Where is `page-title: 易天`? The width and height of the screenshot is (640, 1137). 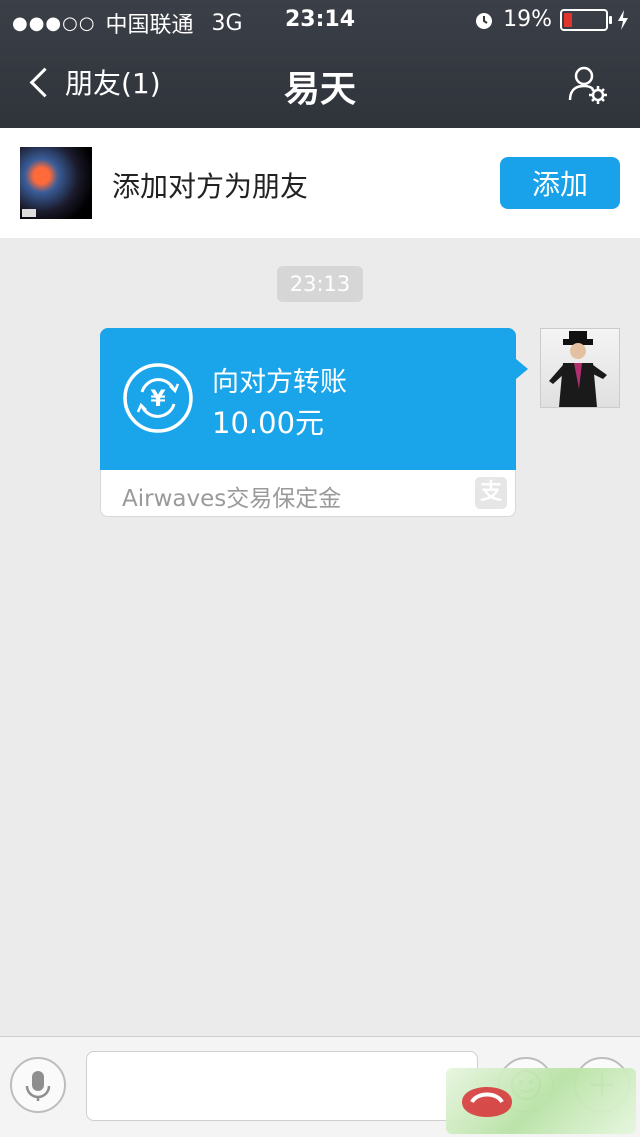 page-title: 易天 is located at coordinates (319, 89).